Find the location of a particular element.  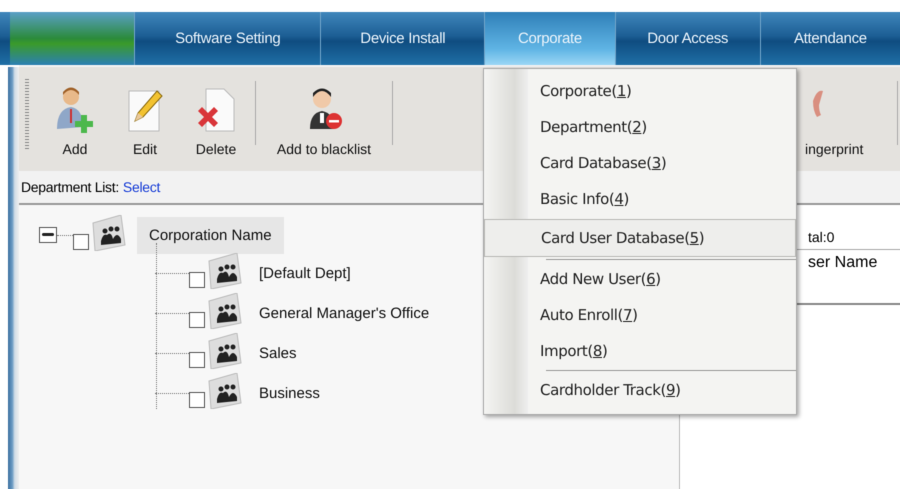

delete-document-icon is located at coordinates (216, 110).